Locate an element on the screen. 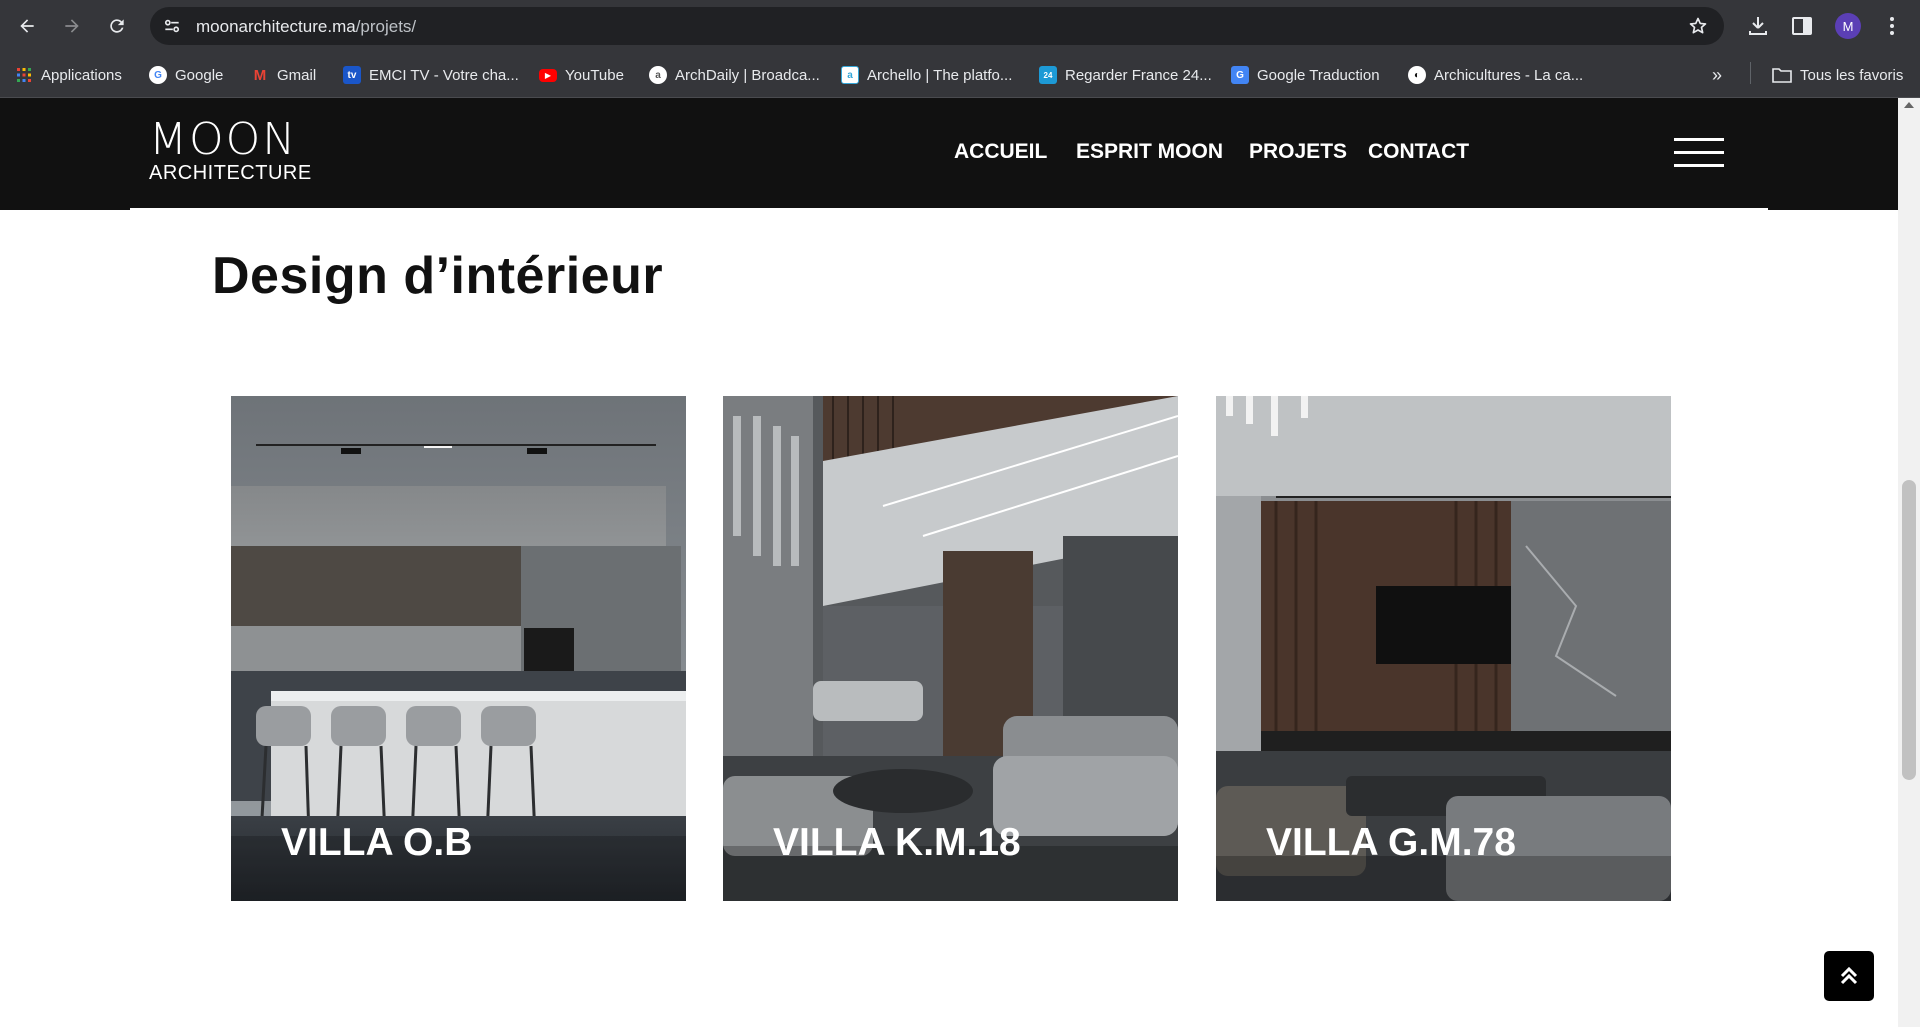 Image resolution: width=1920 pixels, height=1027 pixels. archdaily-icon: a is located at coordinates (658, 75).